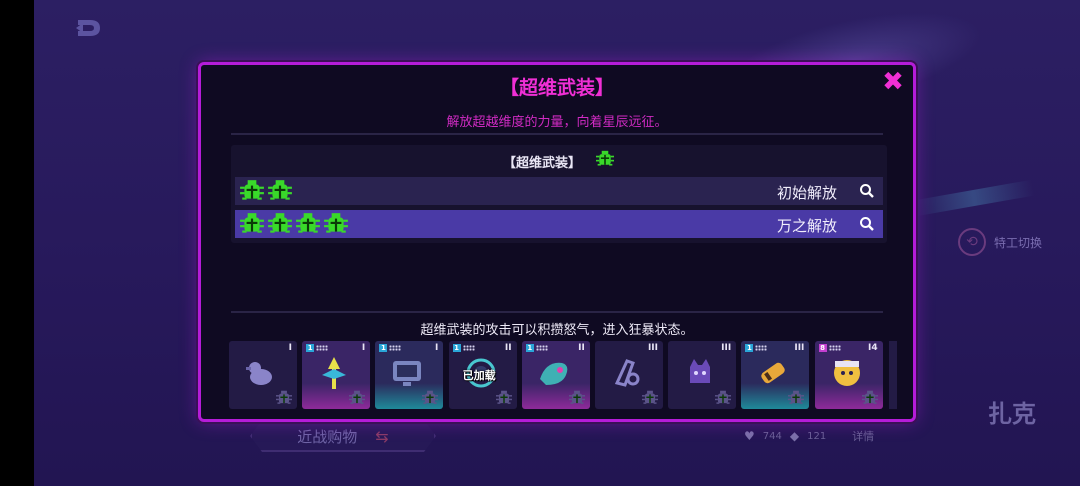  I want to click on beast-icon, so click(700, 371).